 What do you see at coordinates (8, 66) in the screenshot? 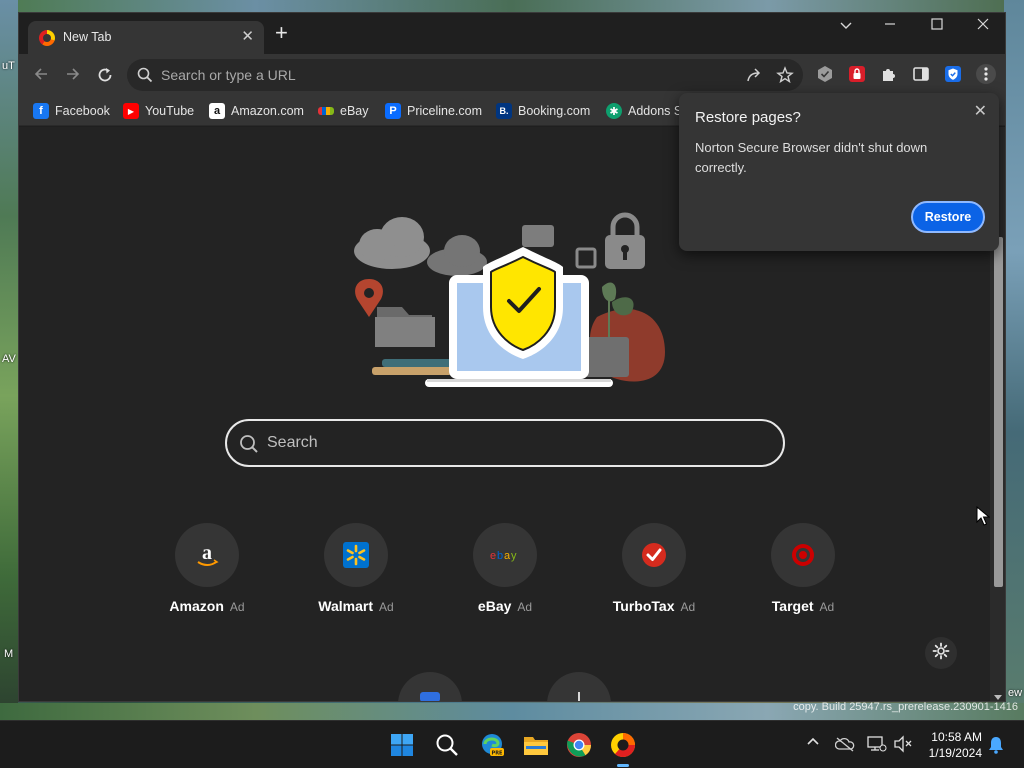
I see `desktop-icon-label: uT` at bounding box center [8, 66].